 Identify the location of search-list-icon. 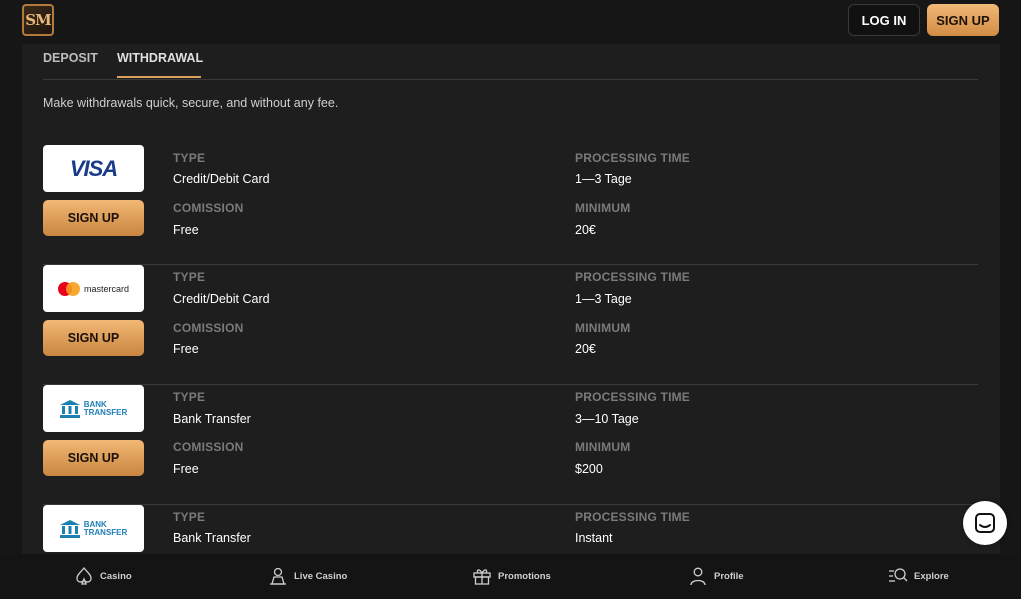
(898, 575).